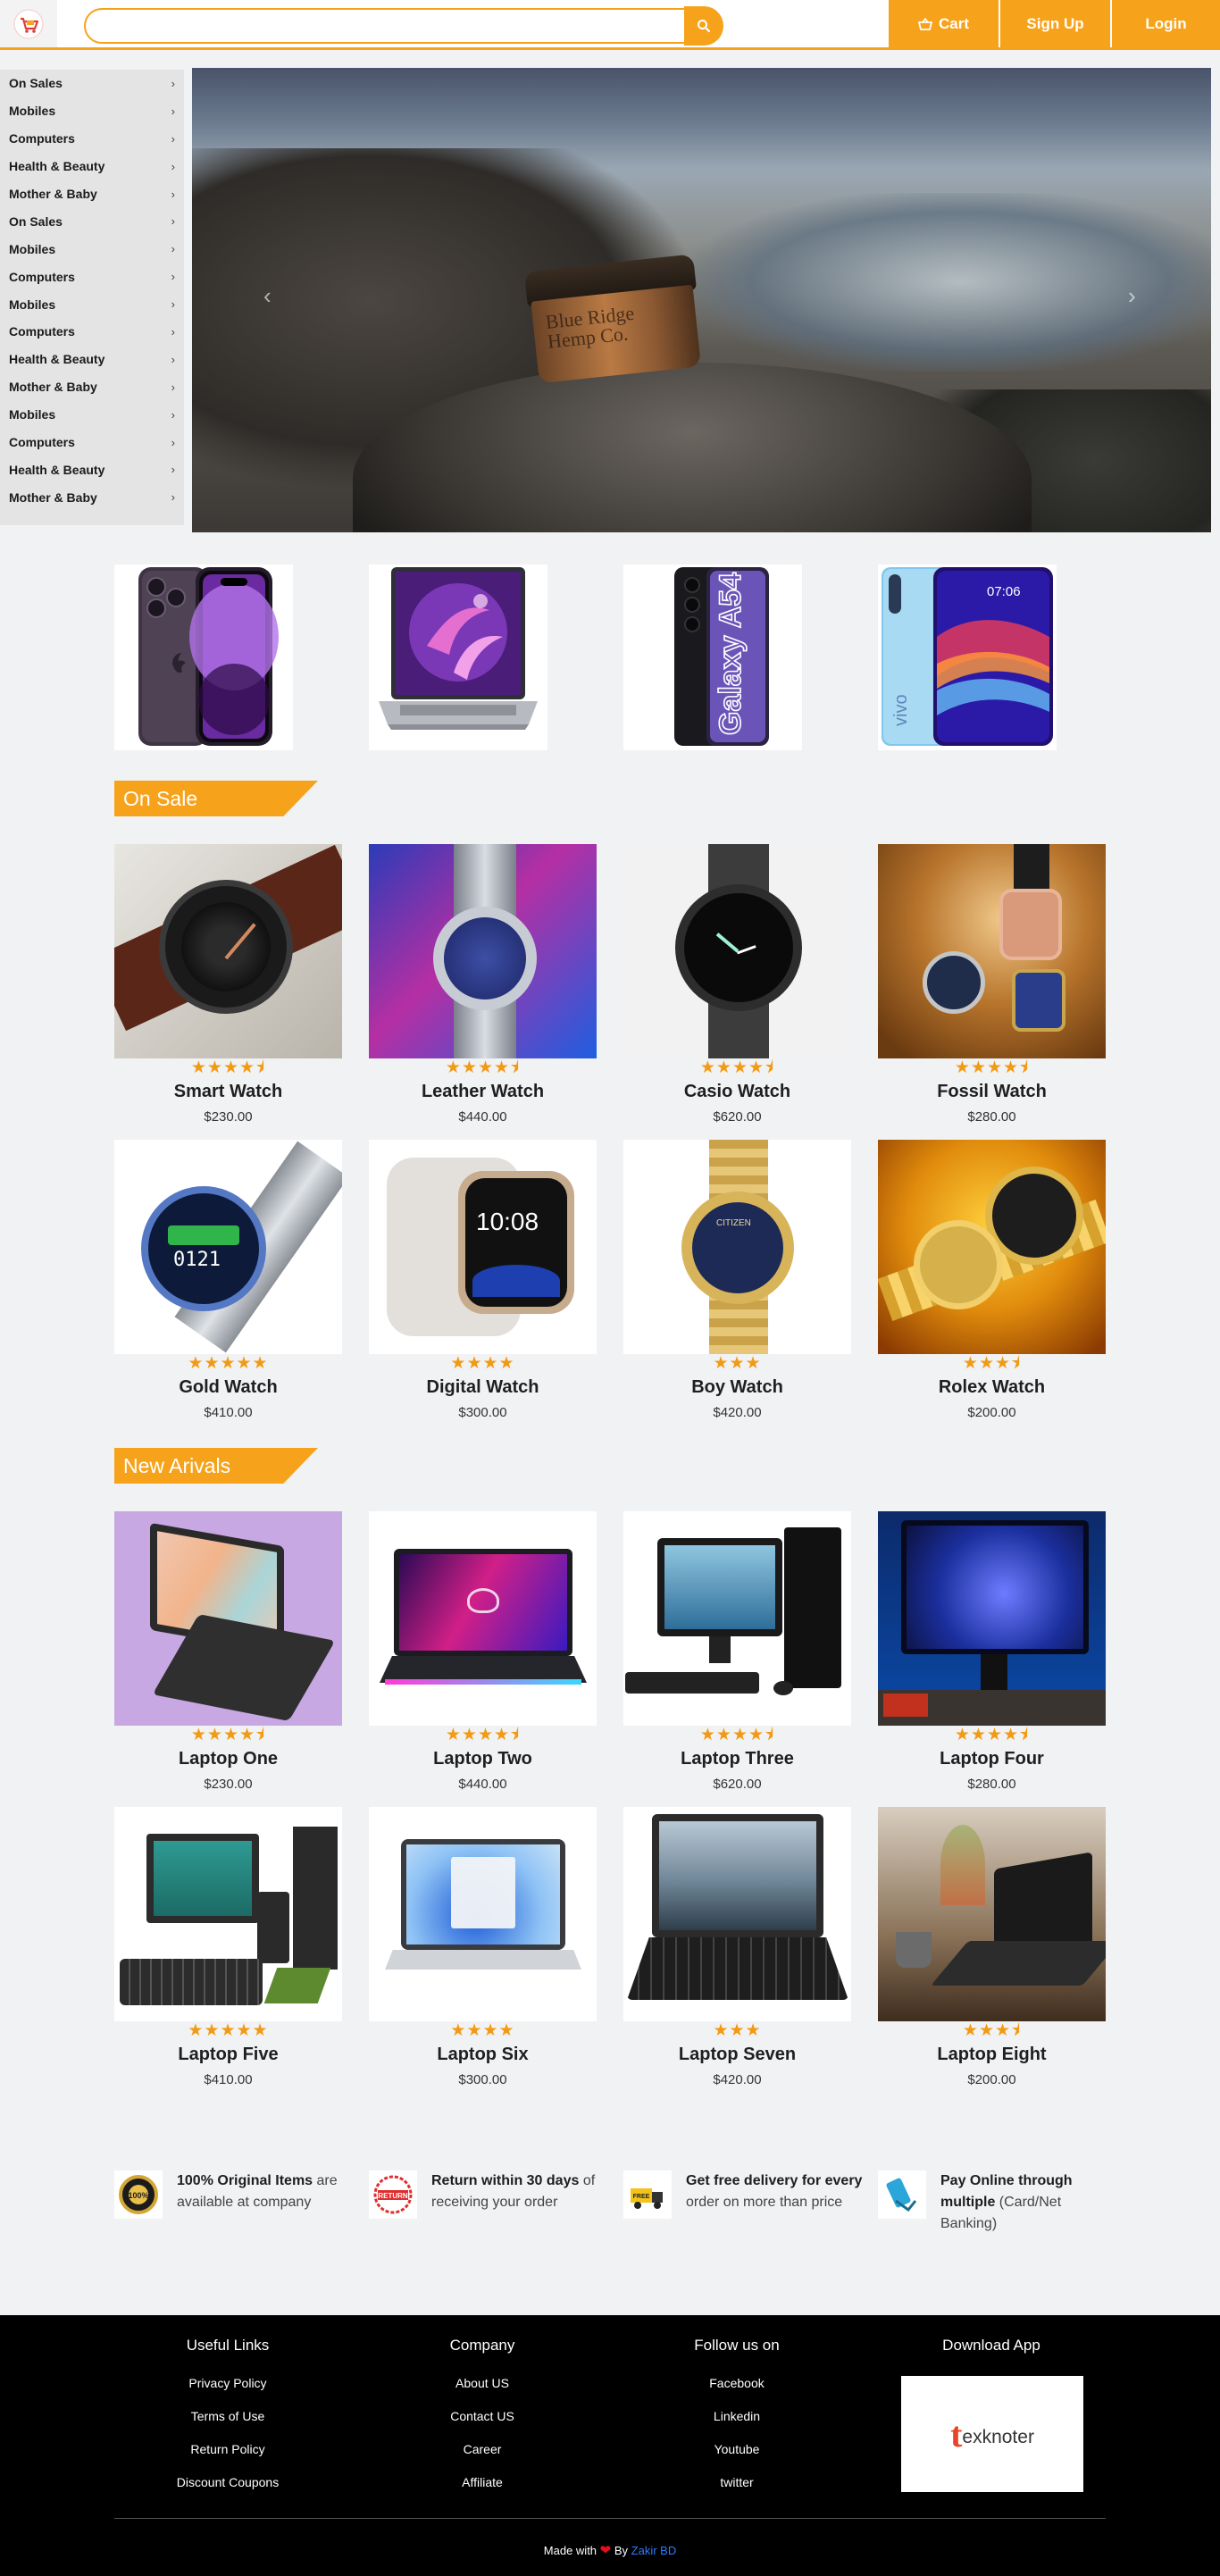  Describe the element at coordinates (737, 1092) in the screenshot. I see `product-name: Casio Watch` at that location.